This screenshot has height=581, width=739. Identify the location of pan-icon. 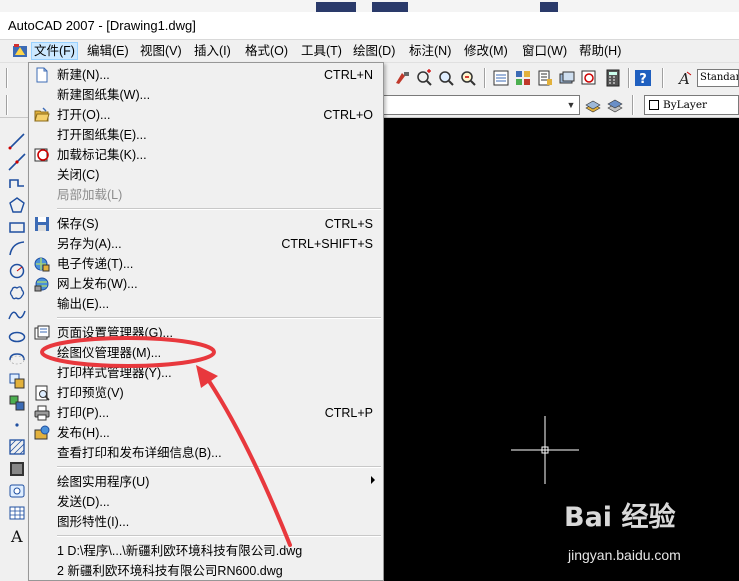
(424, 78).